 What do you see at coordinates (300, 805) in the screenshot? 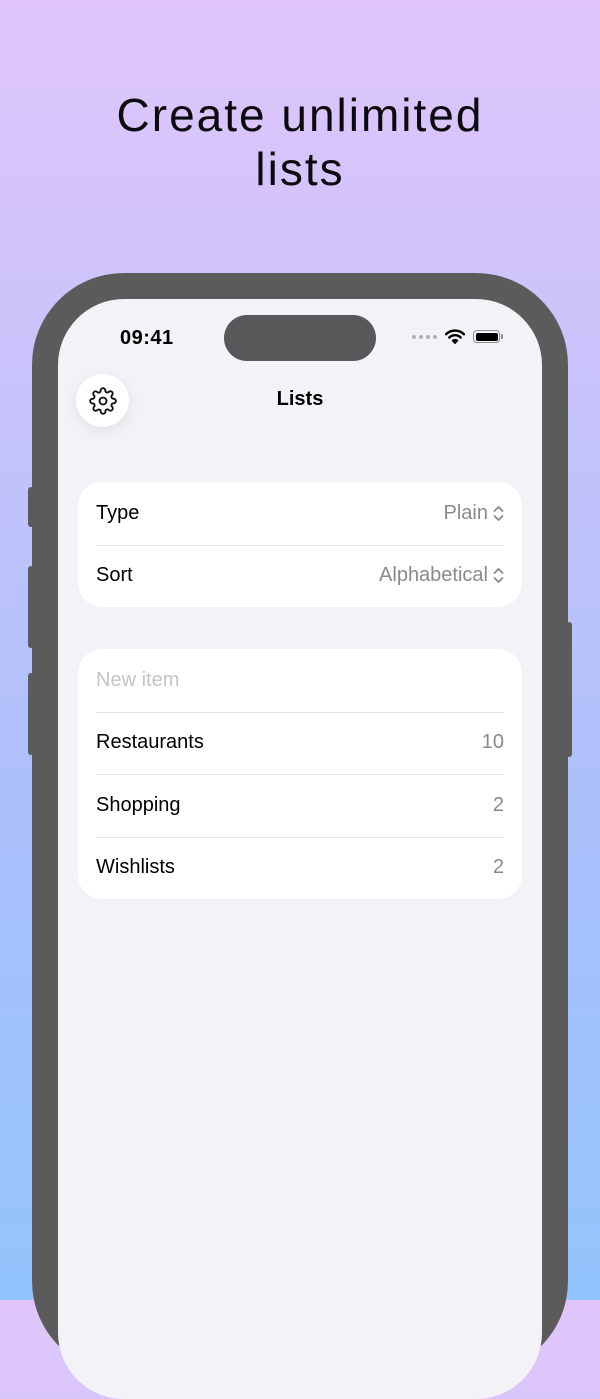
I see `list-item: Shopping 2` at bounding box center [300, 805].